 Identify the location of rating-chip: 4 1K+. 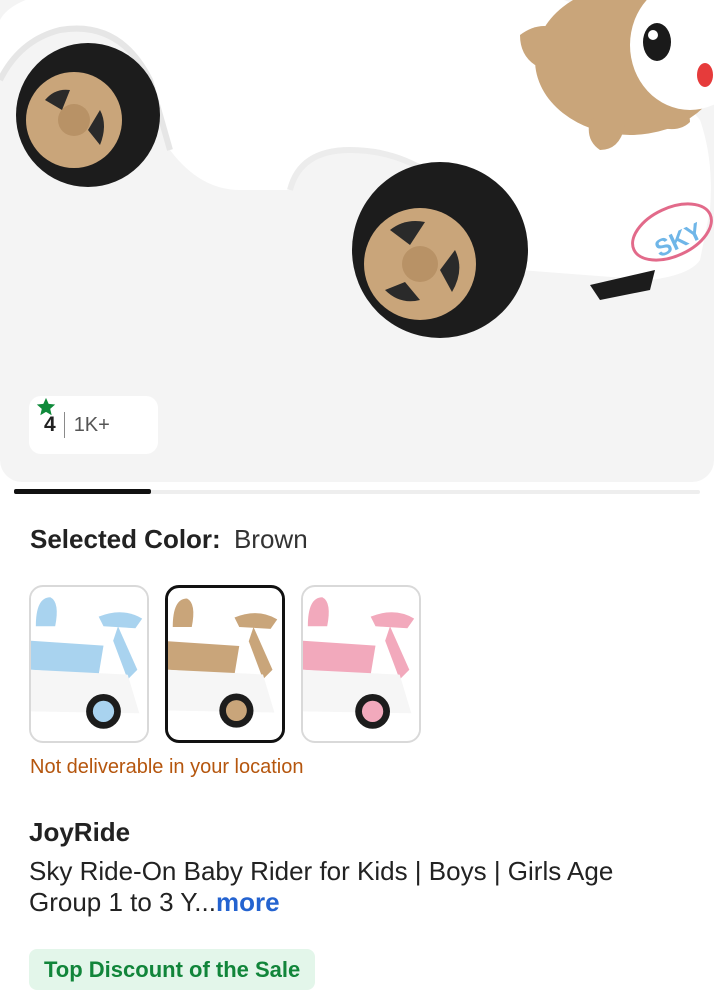
(93, 425).